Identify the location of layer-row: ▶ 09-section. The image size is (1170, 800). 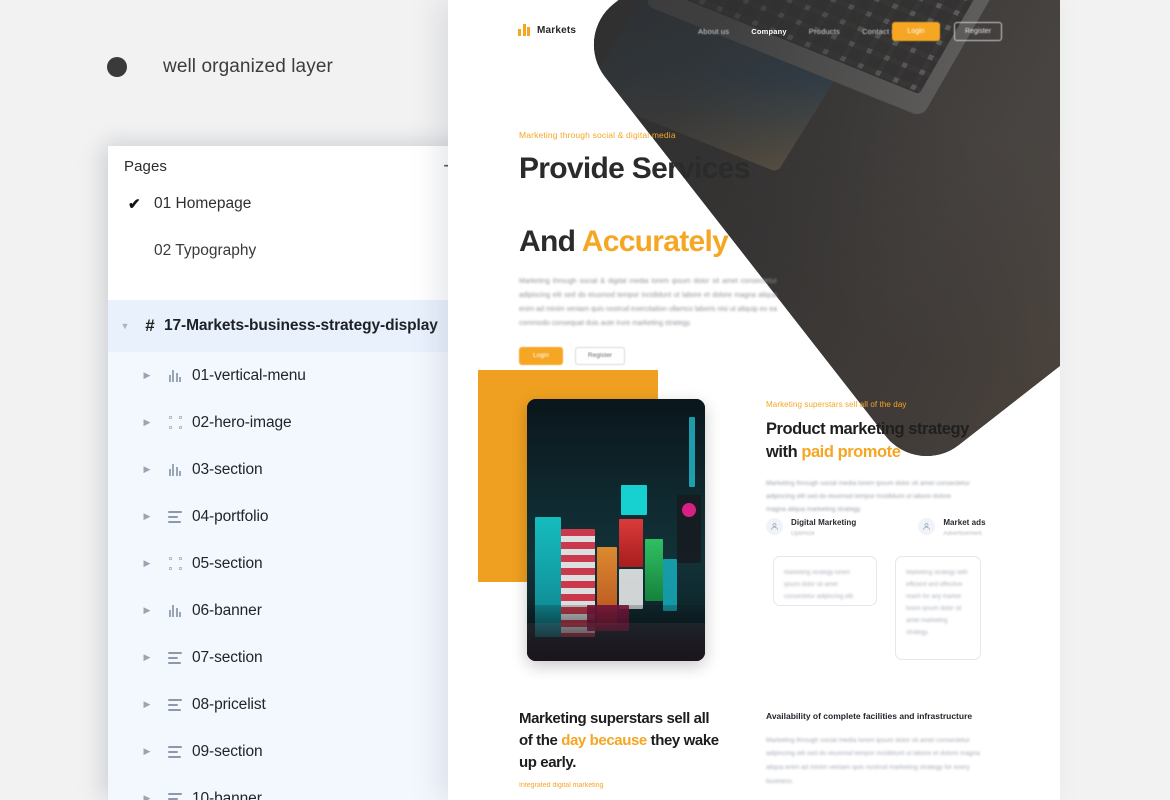
(293, 751).